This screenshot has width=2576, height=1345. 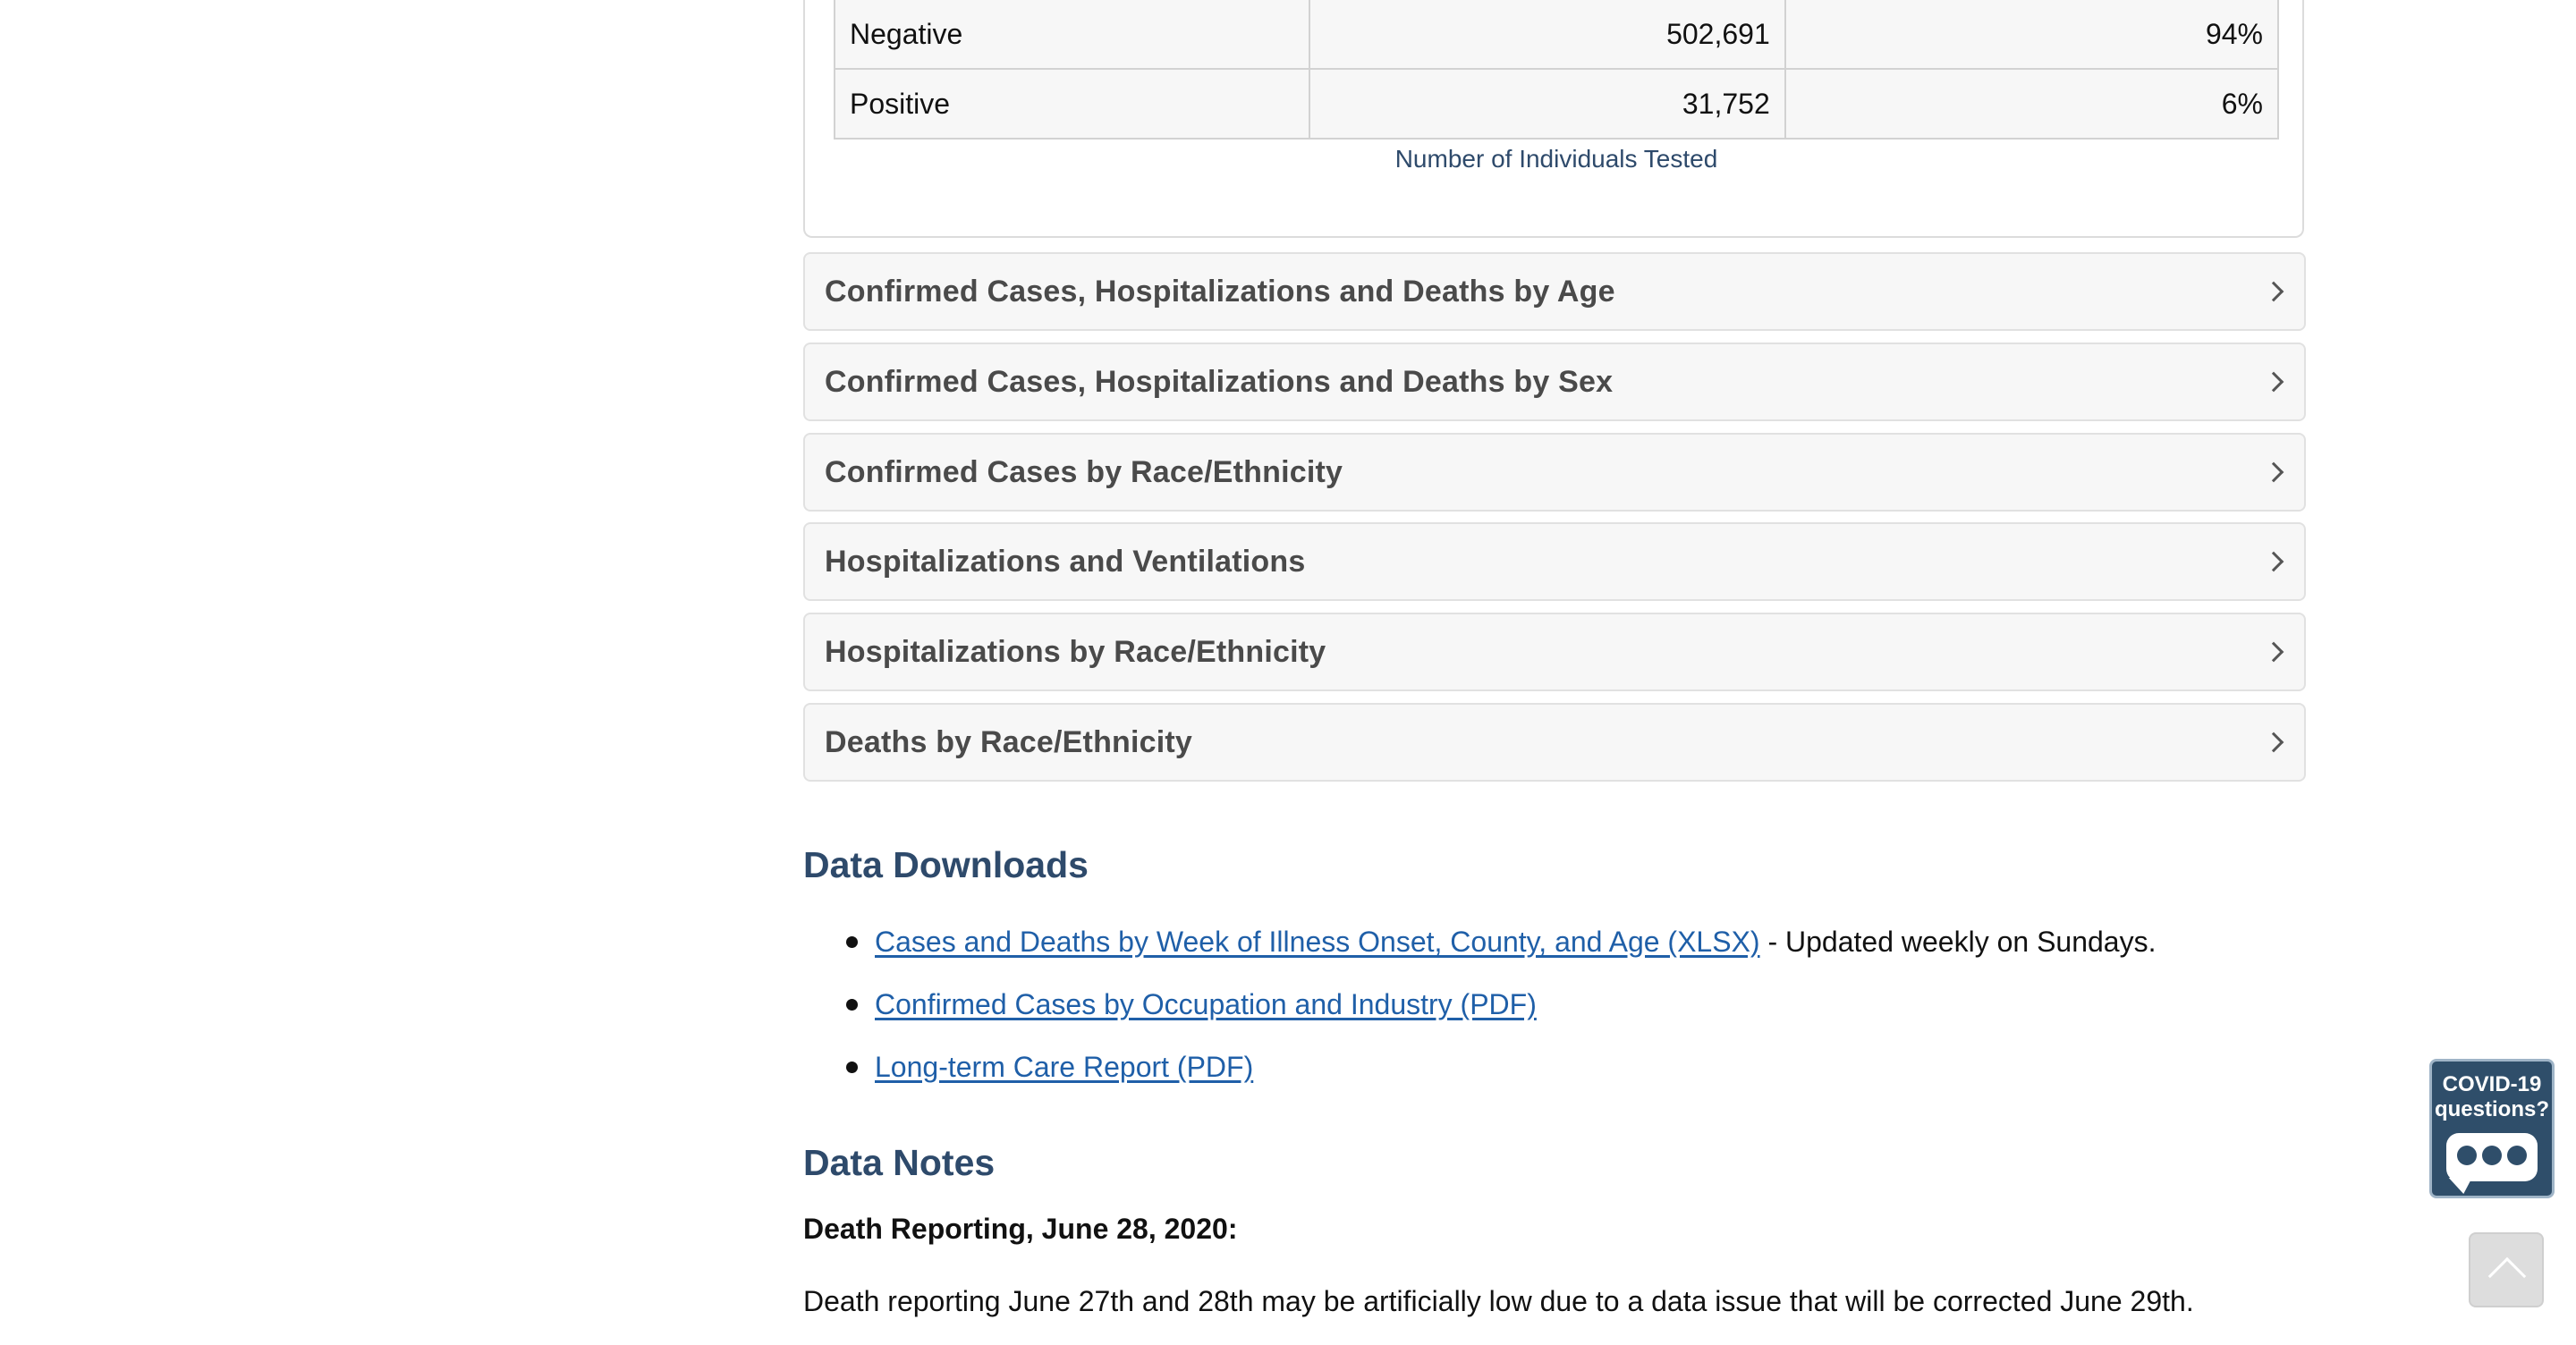 I want to click on accordion-title: Hospitalizations by Race/Ethnicity, so click(x=1075, y=652).